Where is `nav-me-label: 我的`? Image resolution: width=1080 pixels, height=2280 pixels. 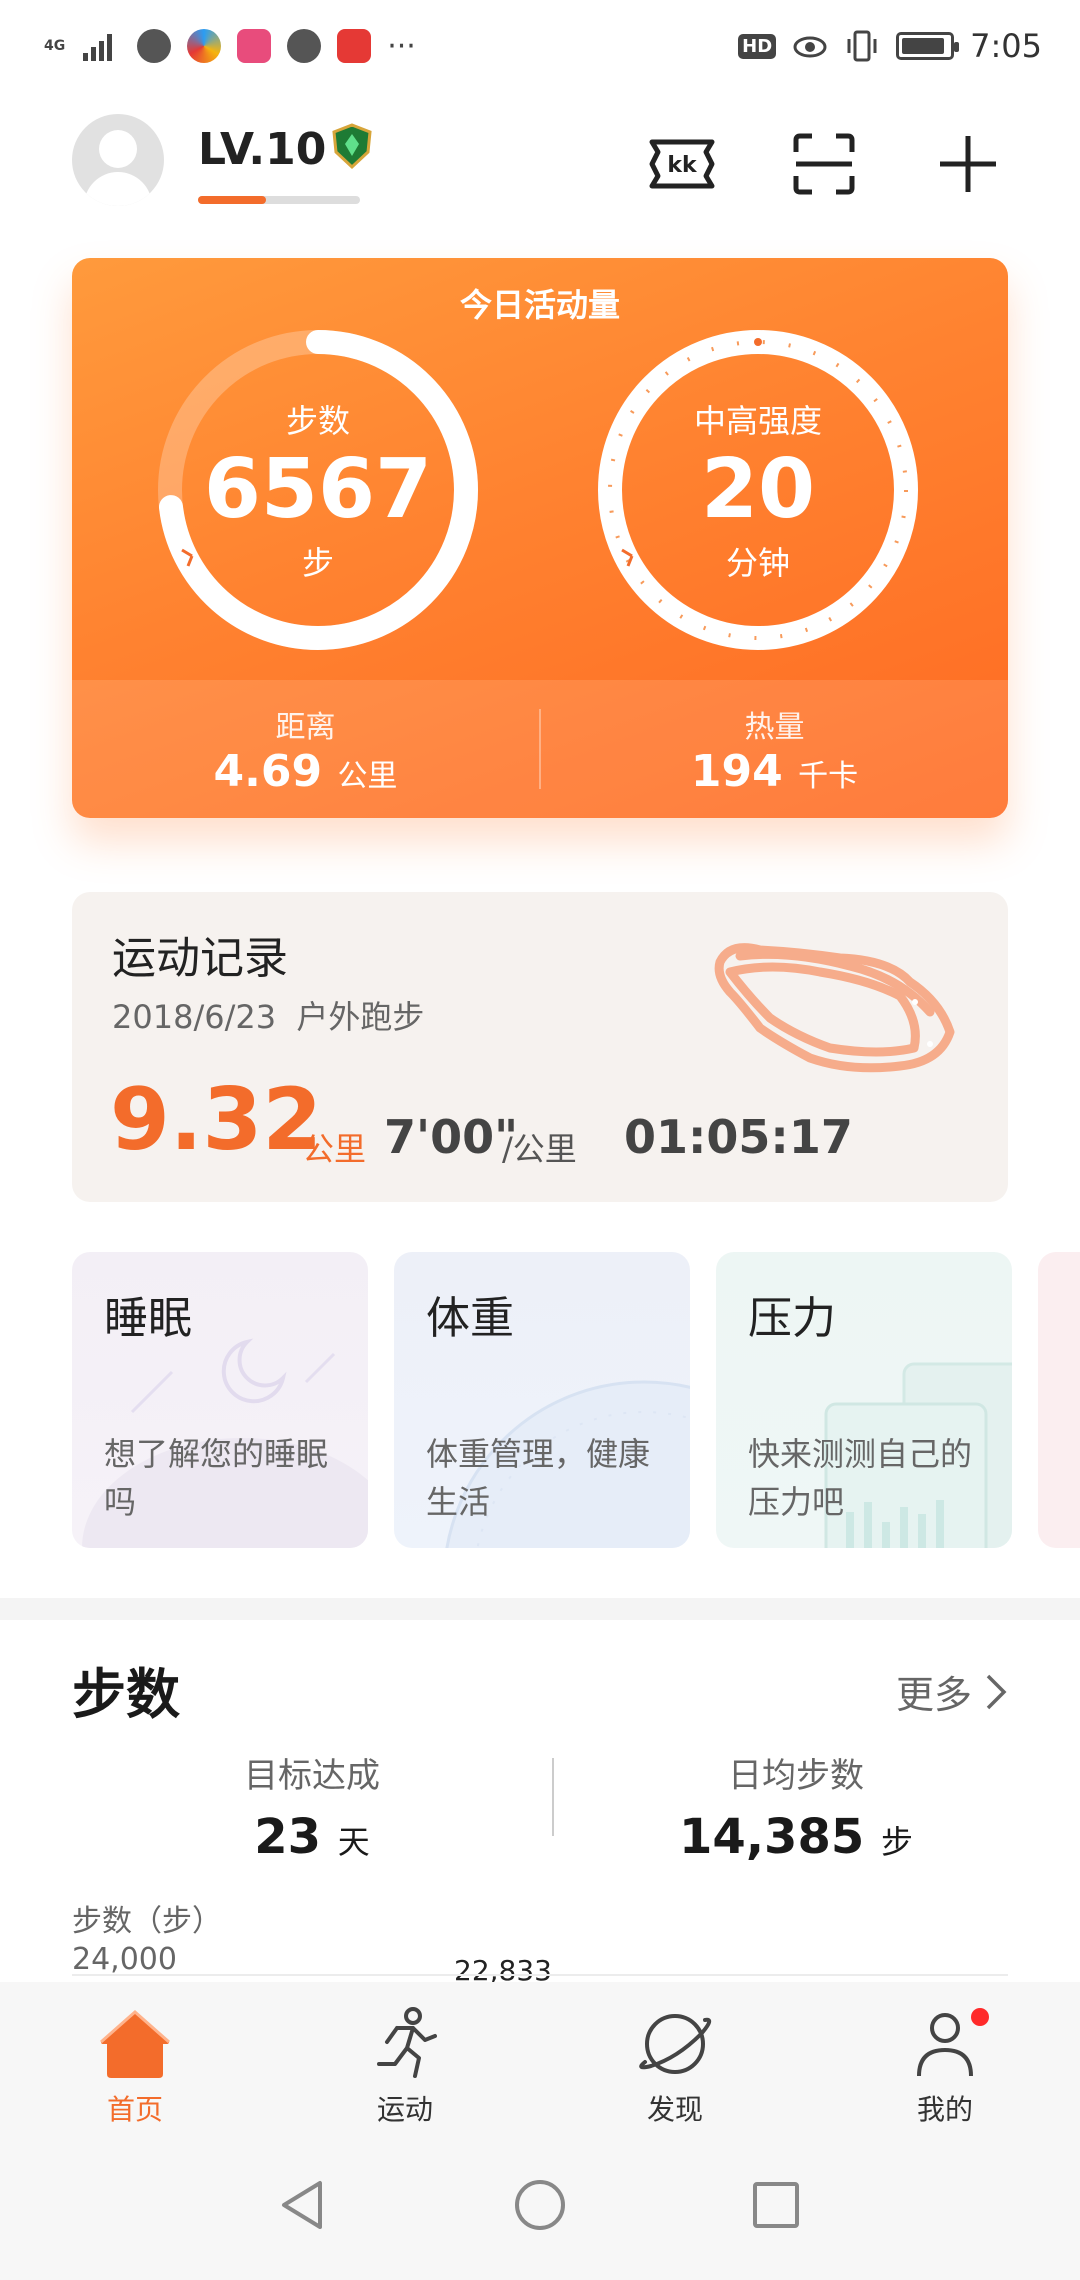
nav-me-label: 我的 is located at coordinates (944, 2109).